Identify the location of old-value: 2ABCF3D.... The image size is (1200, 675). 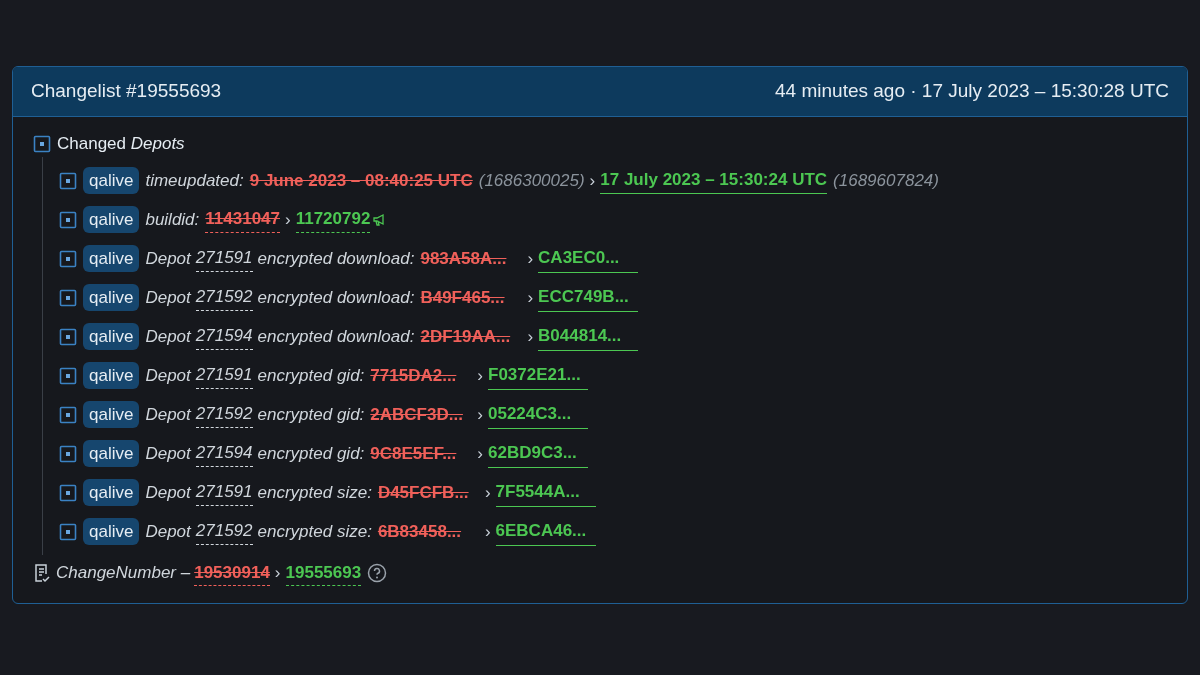
(417, 414).